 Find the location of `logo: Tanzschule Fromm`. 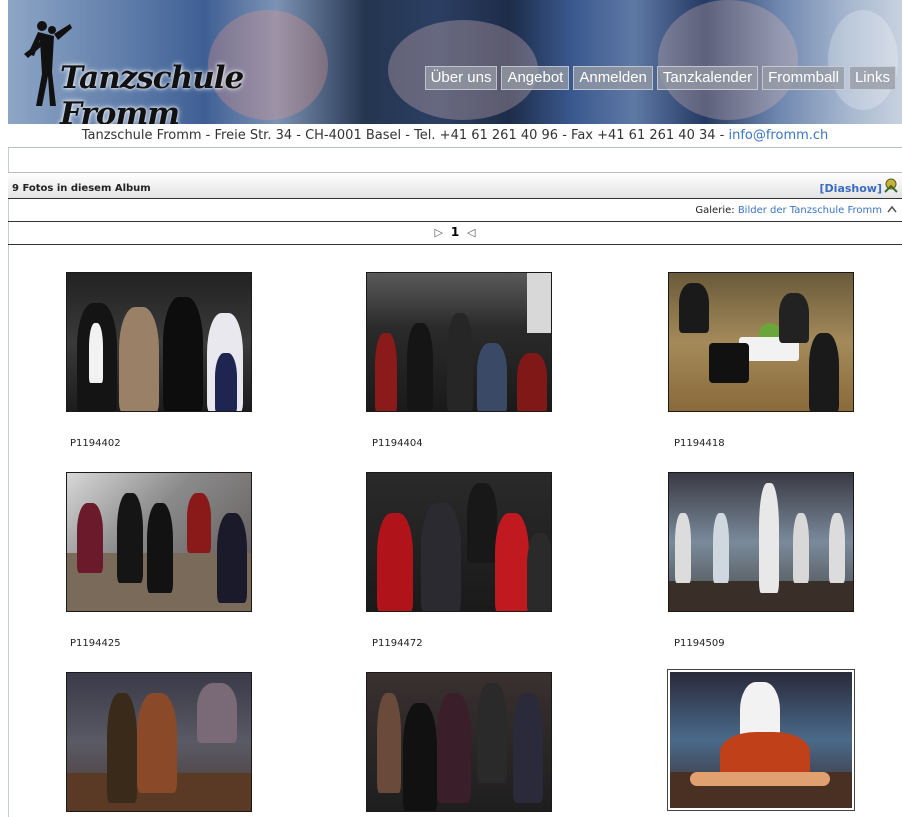

logo: Tanzschule Fromm is located at coordinates (145, 69).